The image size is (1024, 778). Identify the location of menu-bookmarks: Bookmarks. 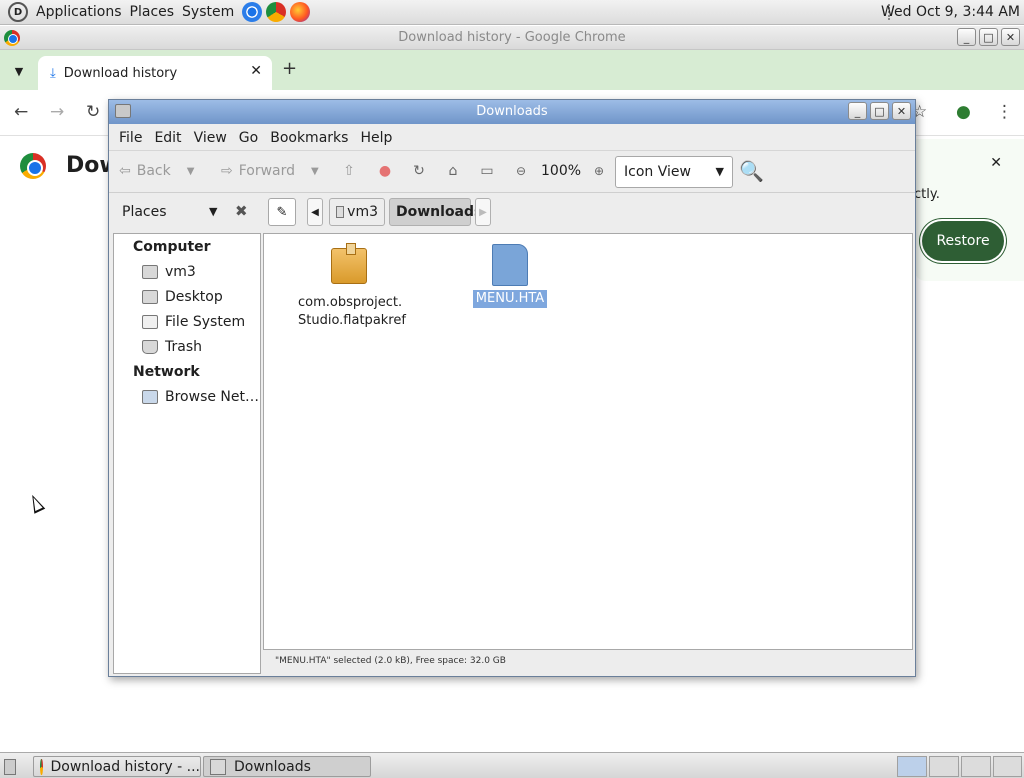
(309, 138).